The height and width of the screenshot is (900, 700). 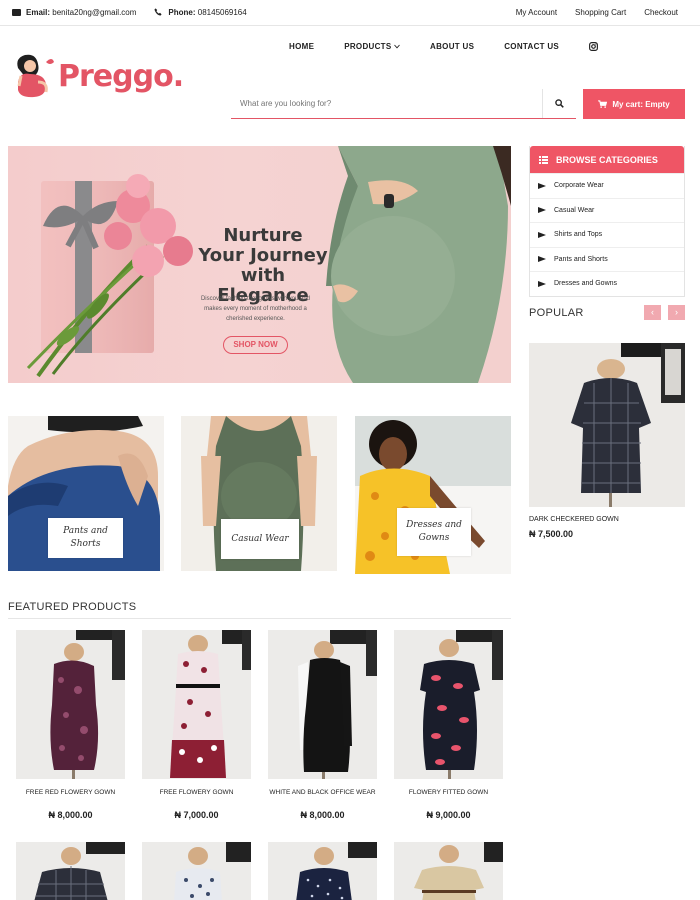 I want to click on search-bar, so click(x=403, y=104).